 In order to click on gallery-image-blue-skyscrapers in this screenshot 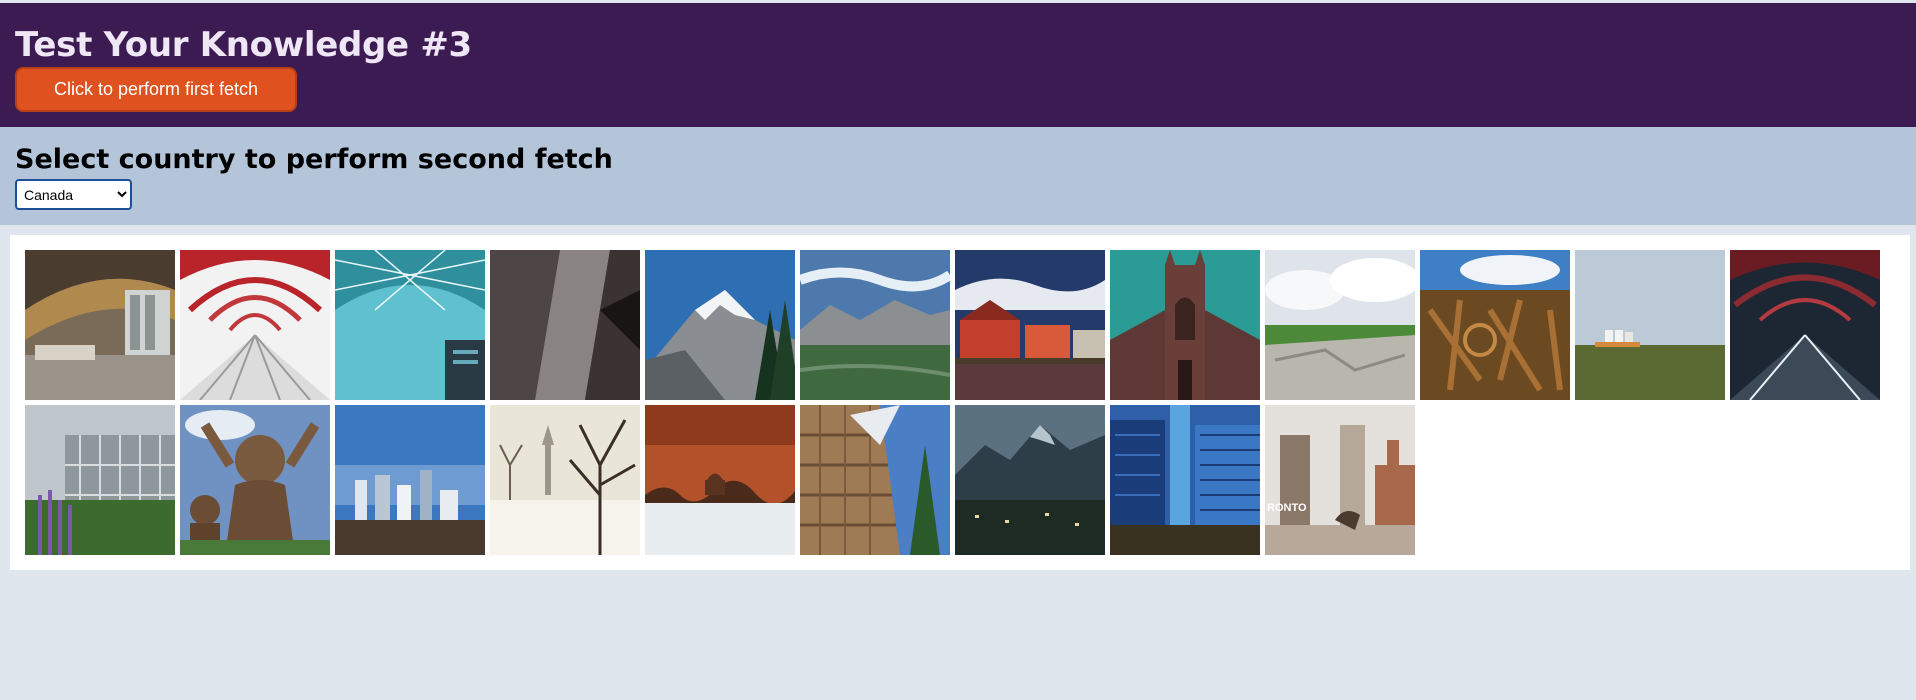, I will do `click(1185, 480)`.